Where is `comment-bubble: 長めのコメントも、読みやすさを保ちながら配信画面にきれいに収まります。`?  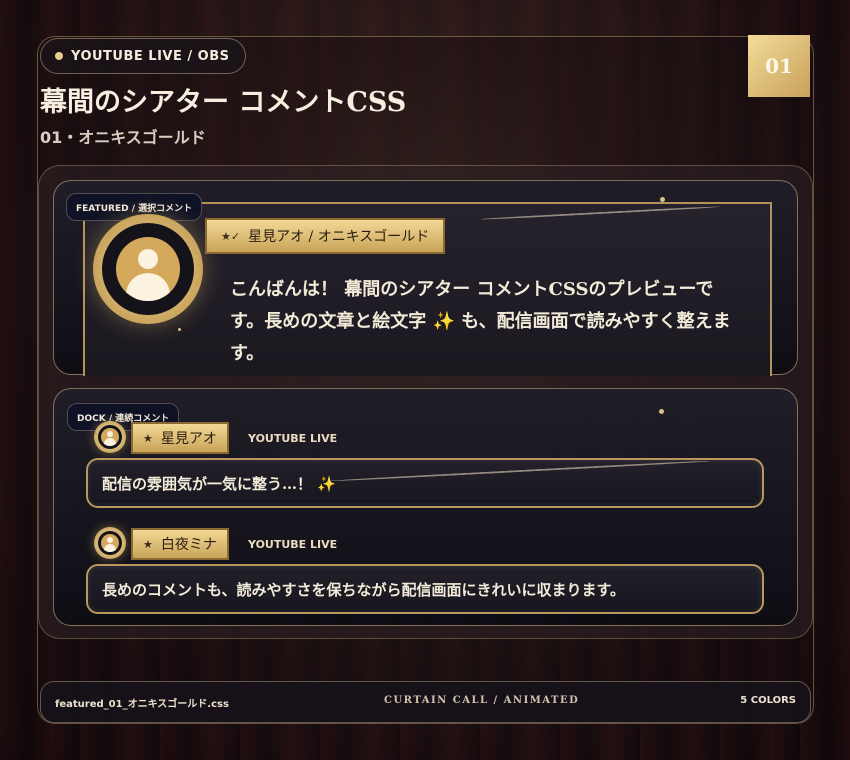
comment-bubble: 長めのコメントも、読みやすさを保ちながら配信画面にきれいに収まります。 is located at coordinates (425, 589).